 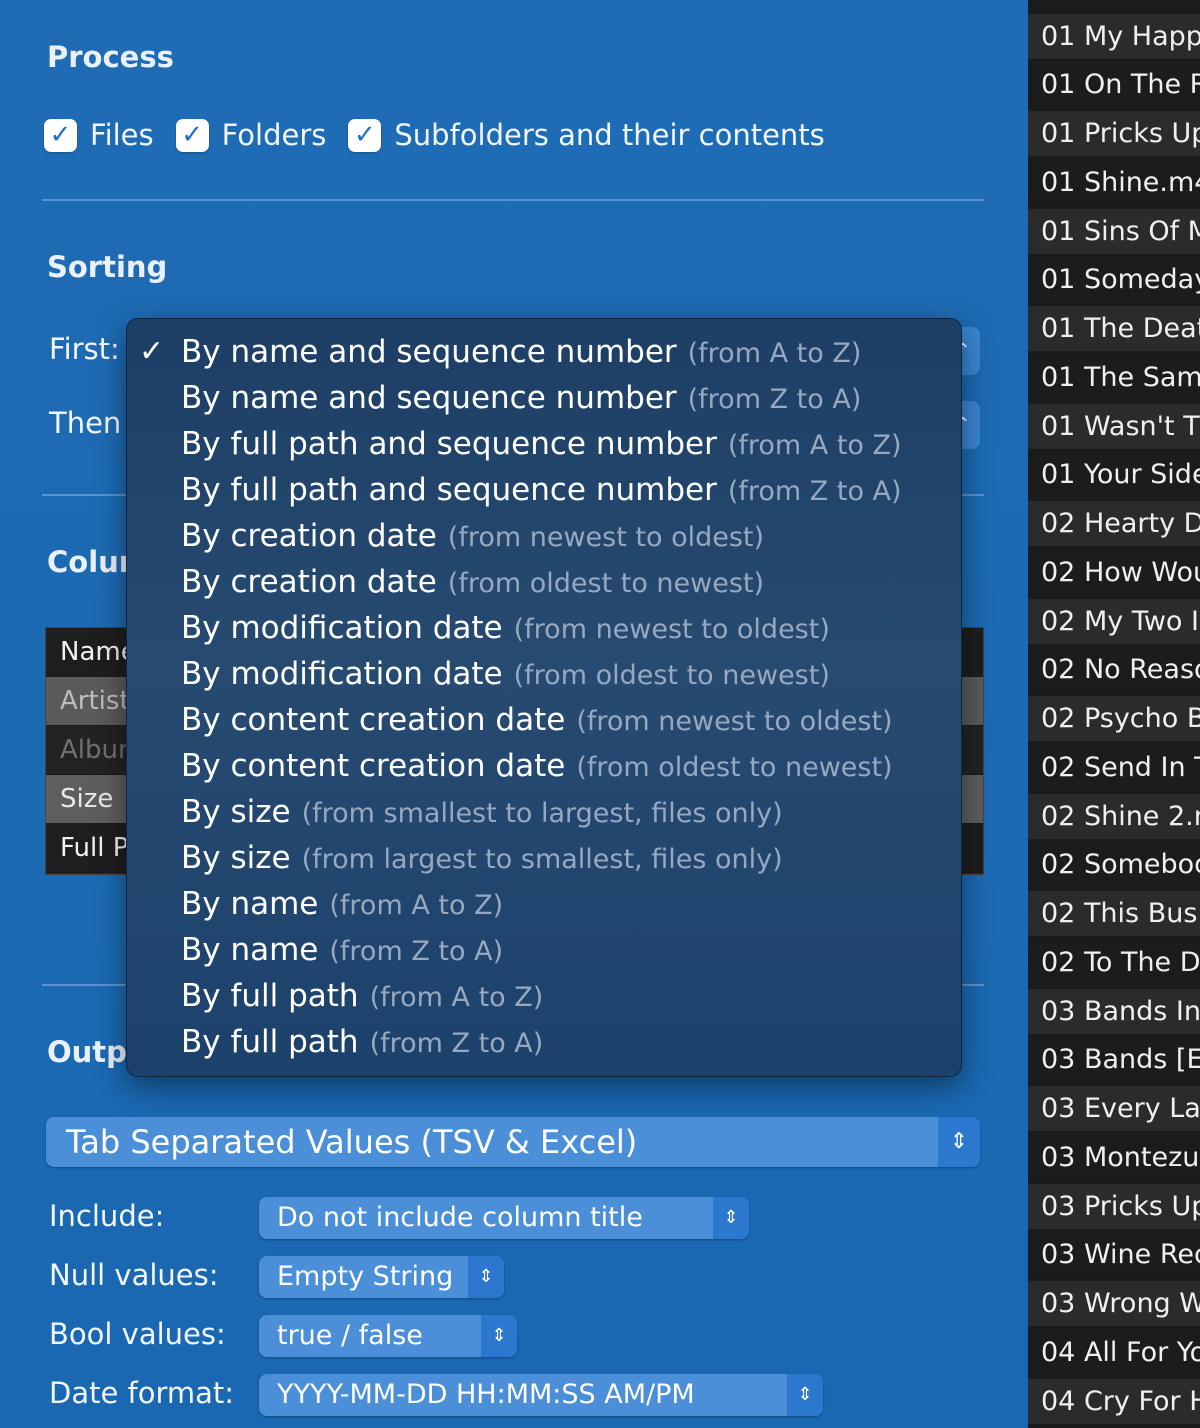 What do you see at coordinates (1114, 913) in the screenshot?
I see `list-item: 02 This Bus` at bounding box center [1114, 913].